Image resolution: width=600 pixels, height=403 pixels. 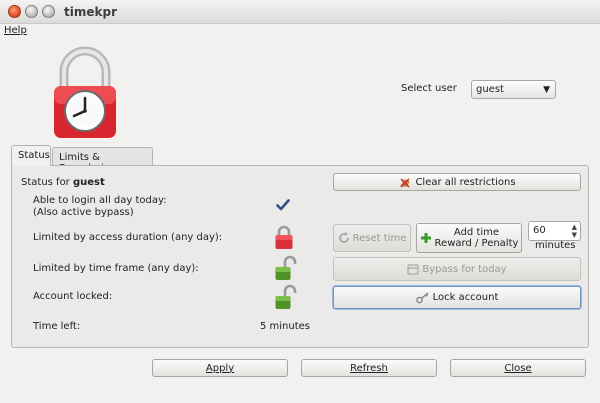 I want to click on padlock-clock-logo-icon, so click(x=85, y=92).